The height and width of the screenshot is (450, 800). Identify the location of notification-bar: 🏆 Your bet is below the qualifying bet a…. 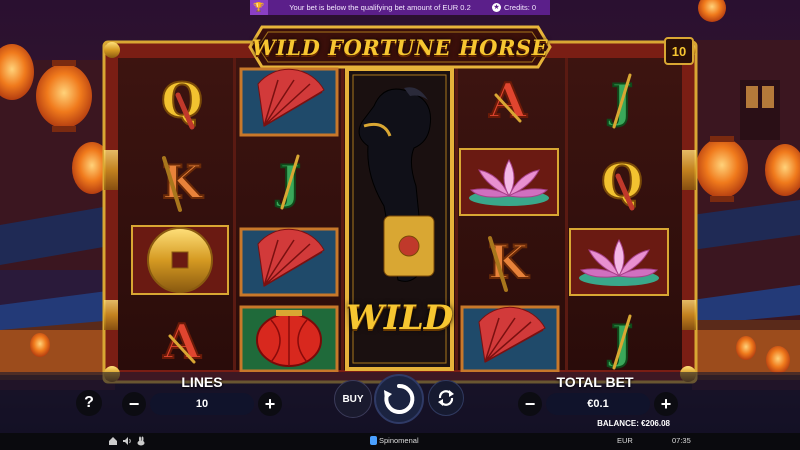
(400, 7).